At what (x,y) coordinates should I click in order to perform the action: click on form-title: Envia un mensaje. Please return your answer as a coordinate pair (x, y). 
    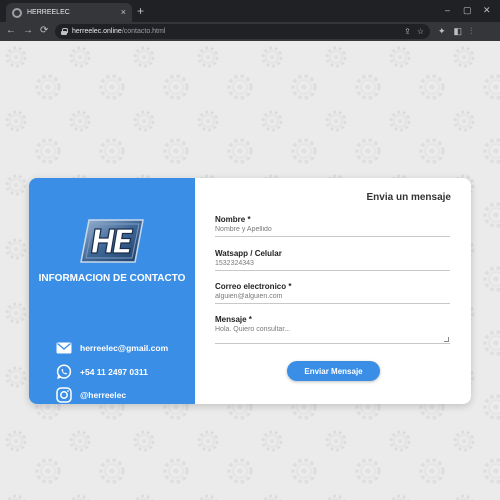
    Looking at the image, I should click on (408, 197).